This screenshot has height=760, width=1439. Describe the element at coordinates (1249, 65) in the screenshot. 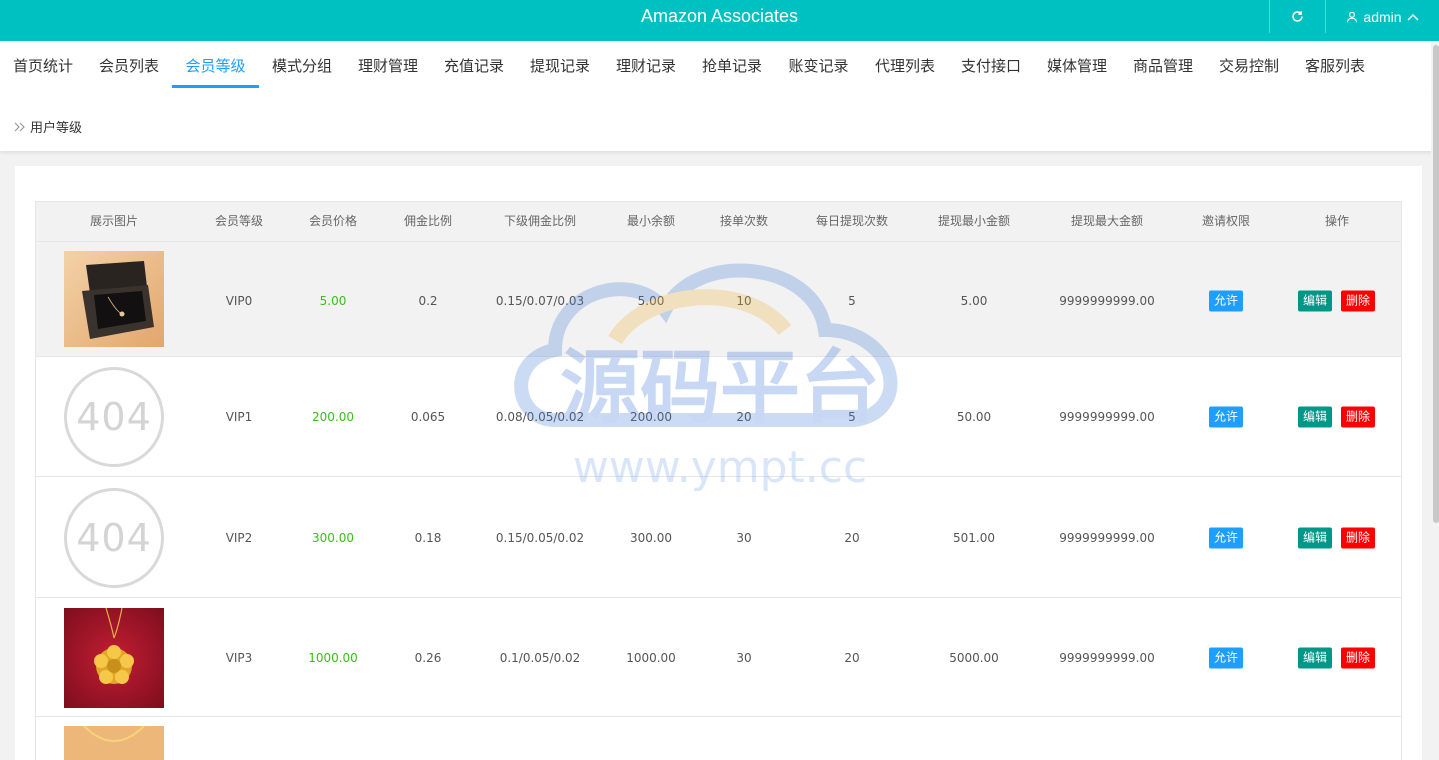

I see `nav-item-15: 交易控制` at that location.